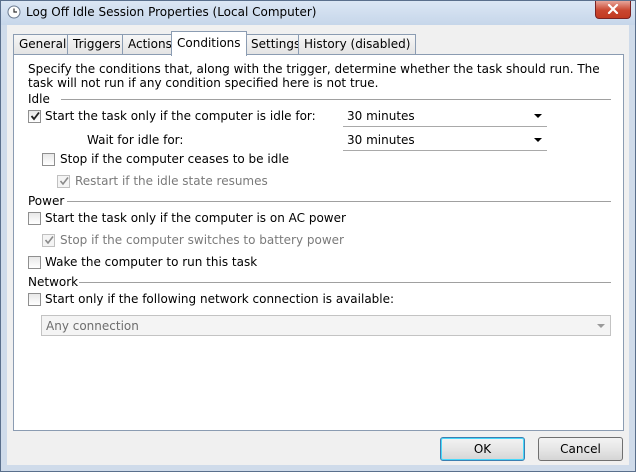 The height and width of the screenshot is (472, 636). What do you see at coordinates (326, 325) in the screenshot?
I see `network-connection-combo: Any connection` at bounding box center [326, 325].